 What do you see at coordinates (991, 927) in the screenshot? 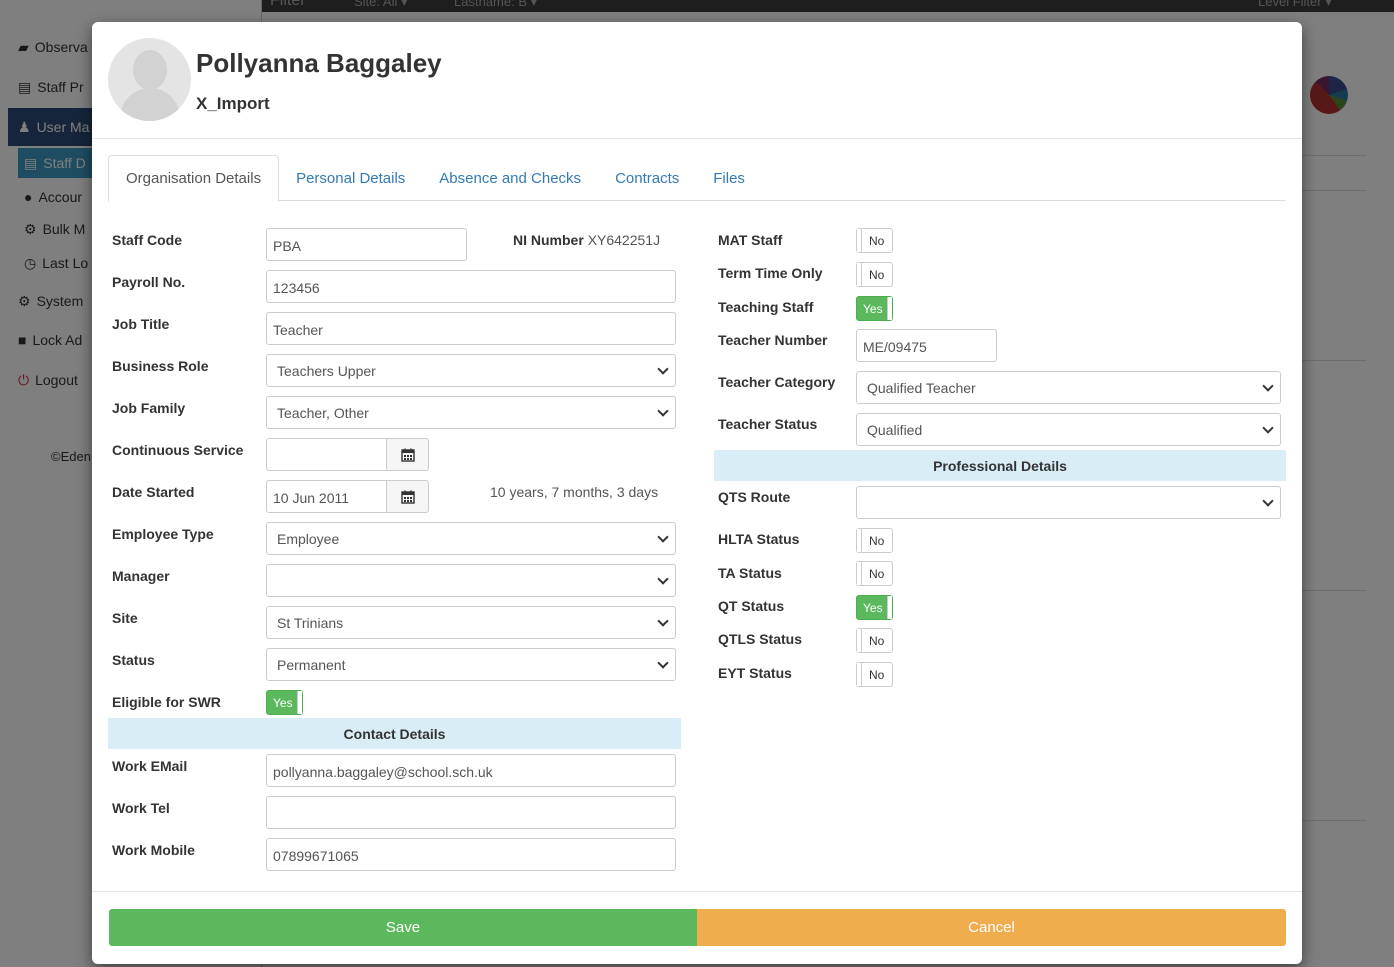
I see `cancel-button: Cancel` at bounding box center [991, 927].